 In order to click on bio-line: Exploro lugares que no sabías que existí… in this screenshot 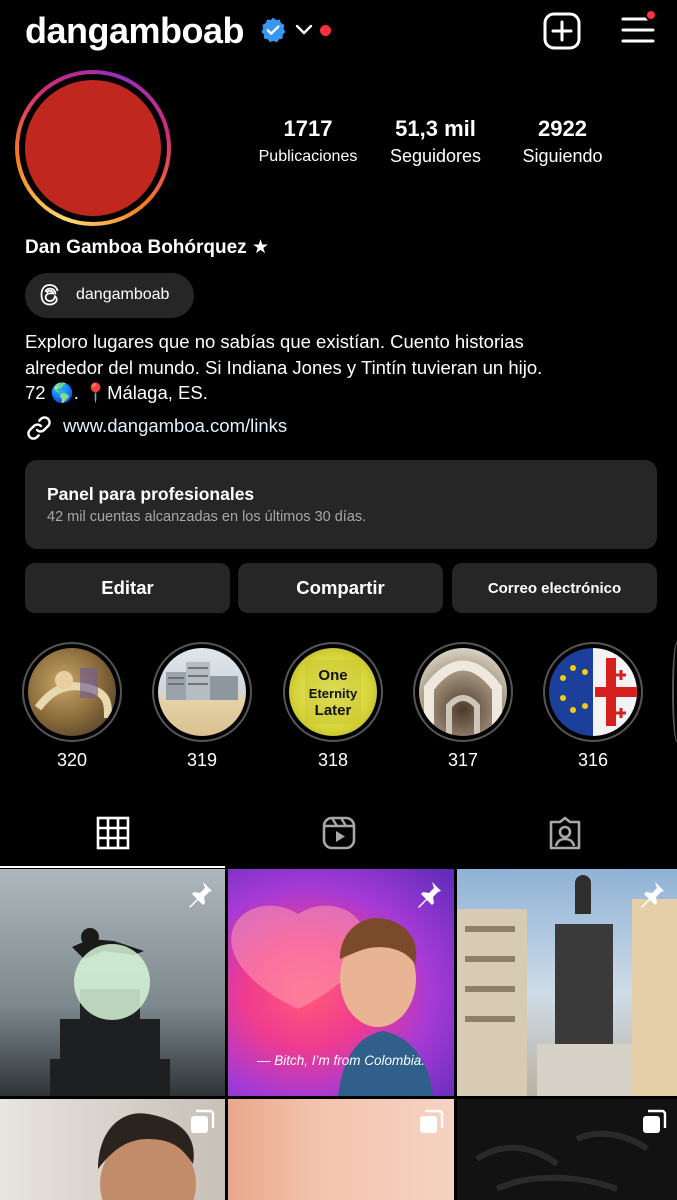, I will do `click(274, 341)`.